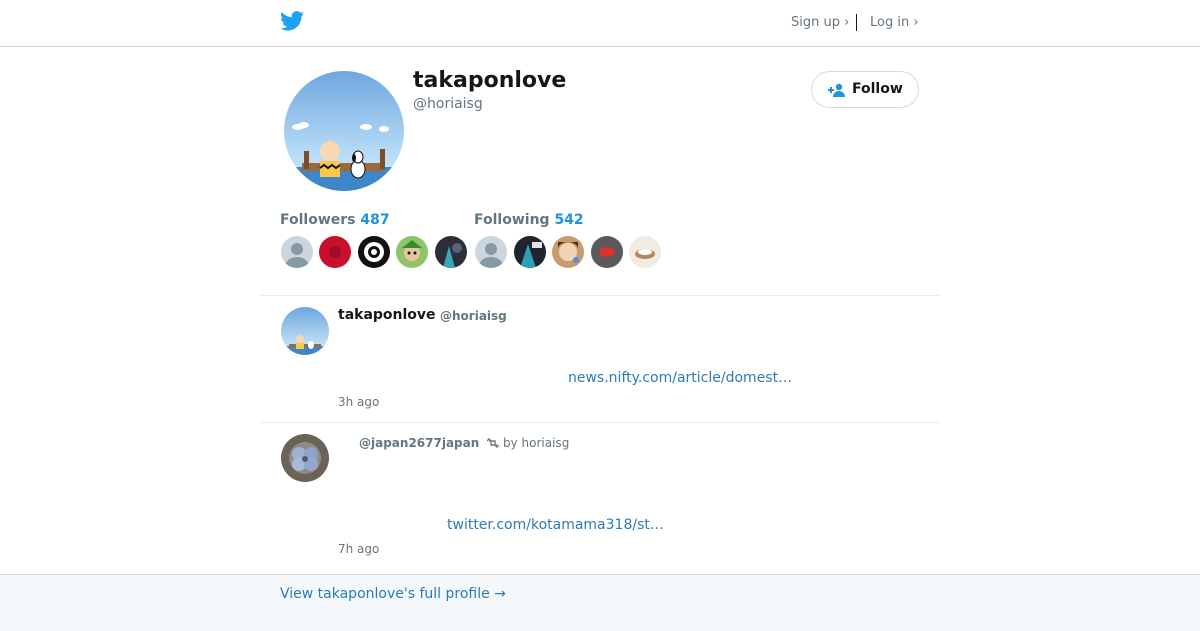  I want to click on follow-label: Follow, so click(877, 89).